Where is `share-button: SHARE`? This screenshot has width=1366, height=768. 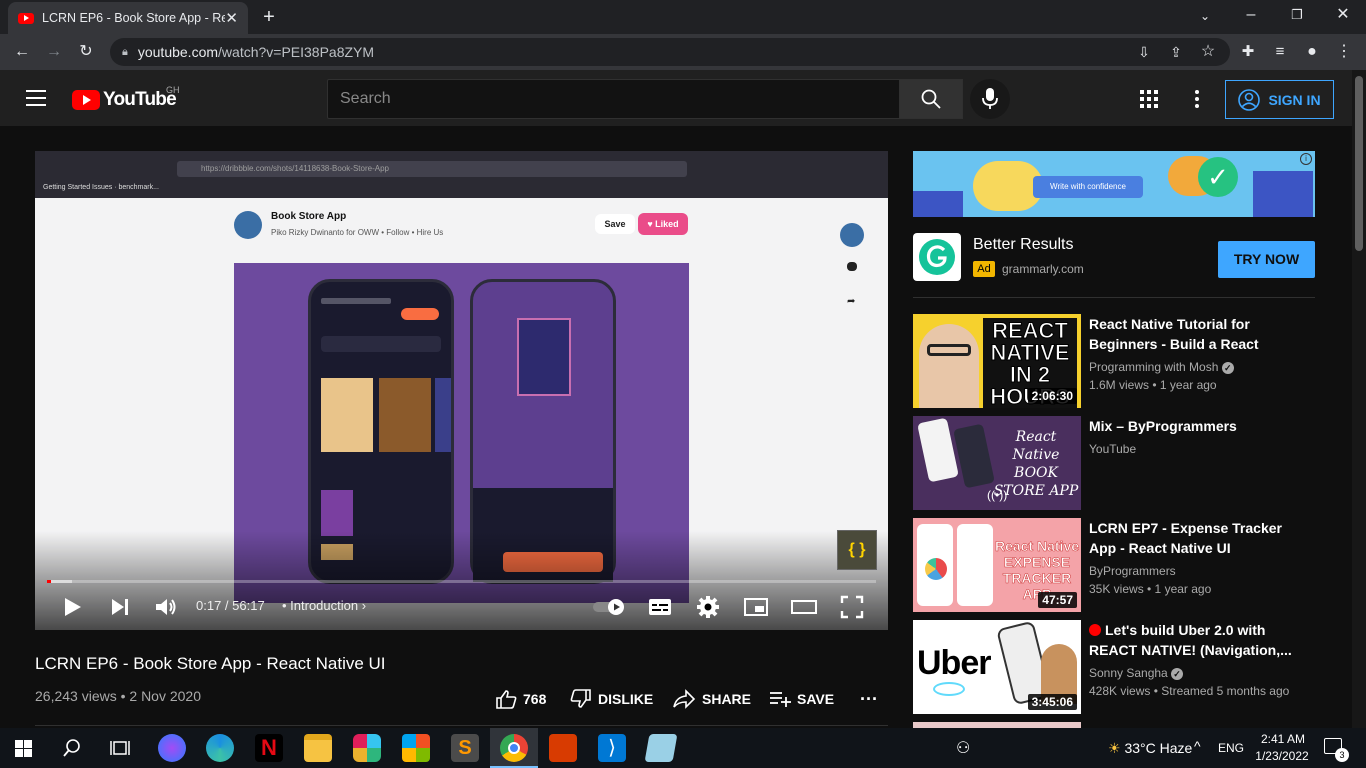 share-button: SHARE is located at coordinates (711, 699).